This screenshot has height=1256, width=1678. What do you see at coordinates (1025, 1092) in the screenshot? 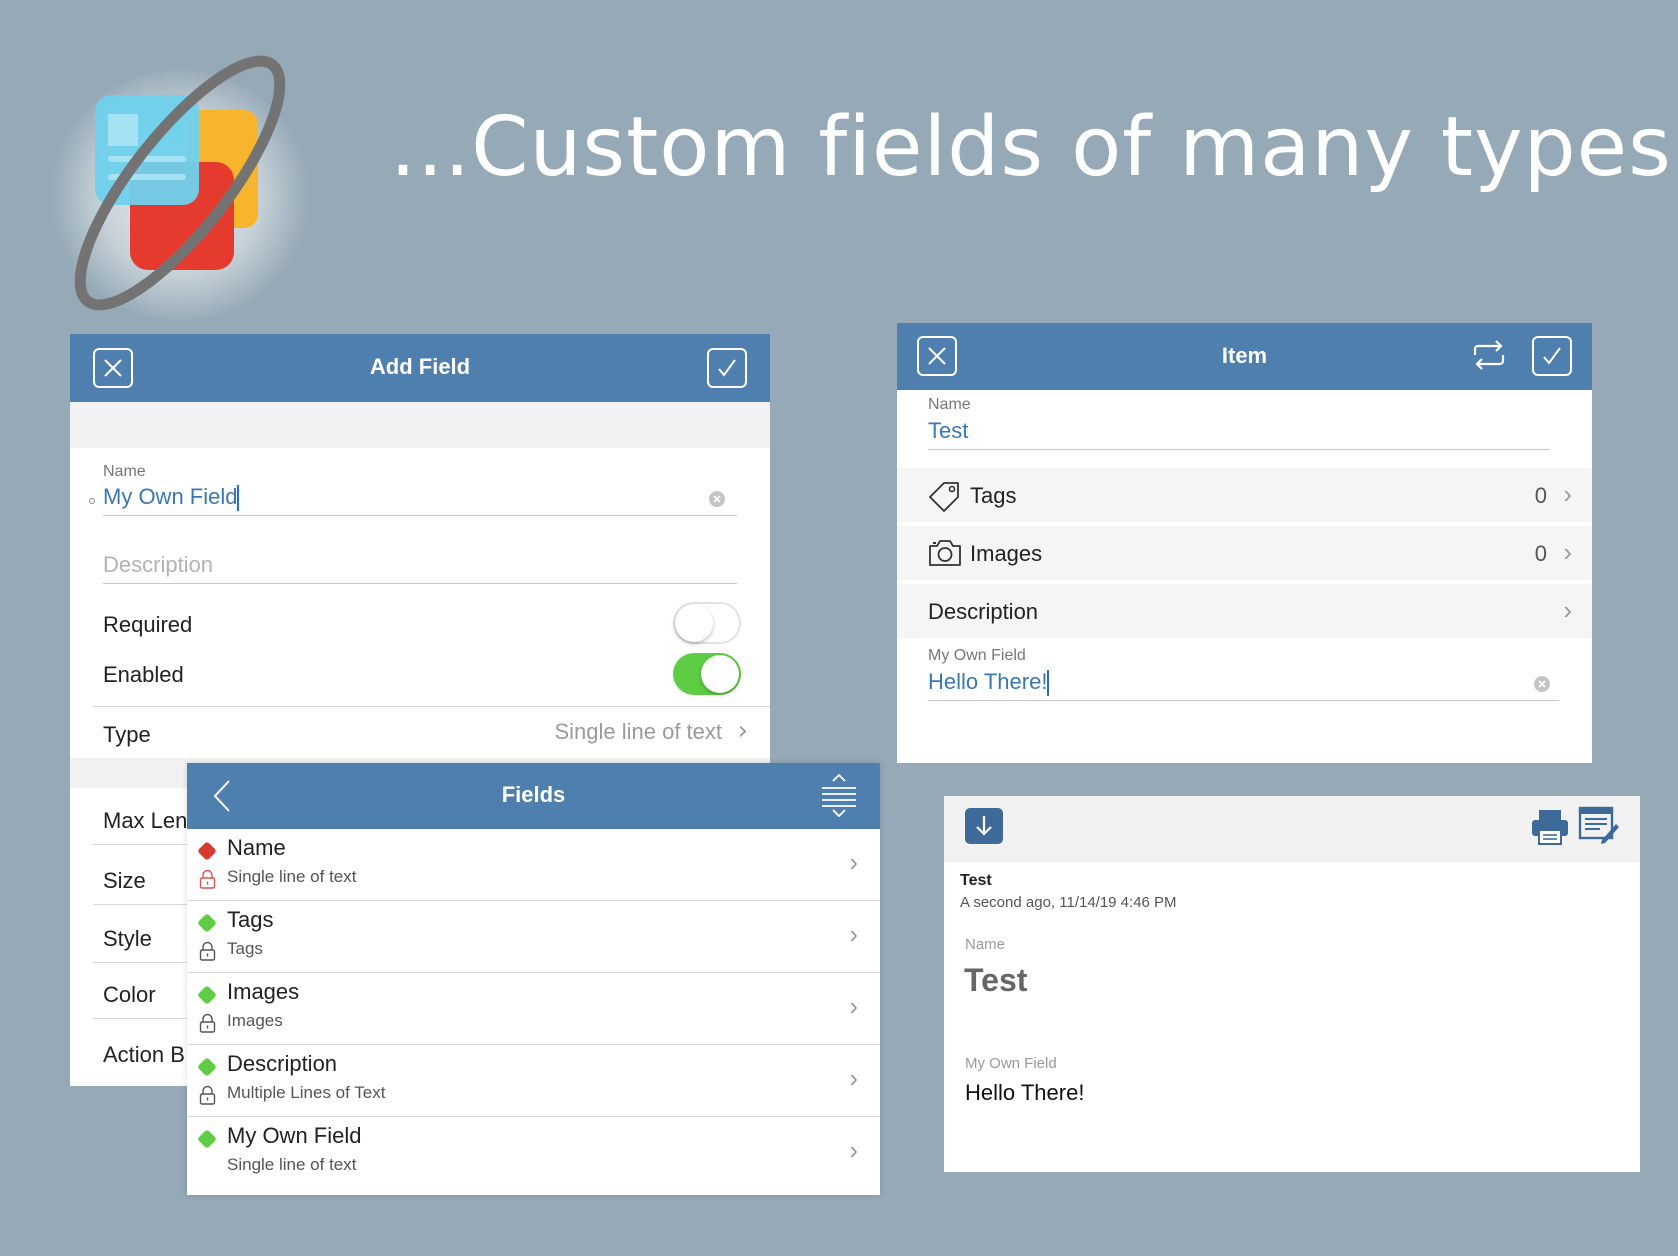
I see `detail-custom-value: Hello There!` at bounding box center [1025, 1092].